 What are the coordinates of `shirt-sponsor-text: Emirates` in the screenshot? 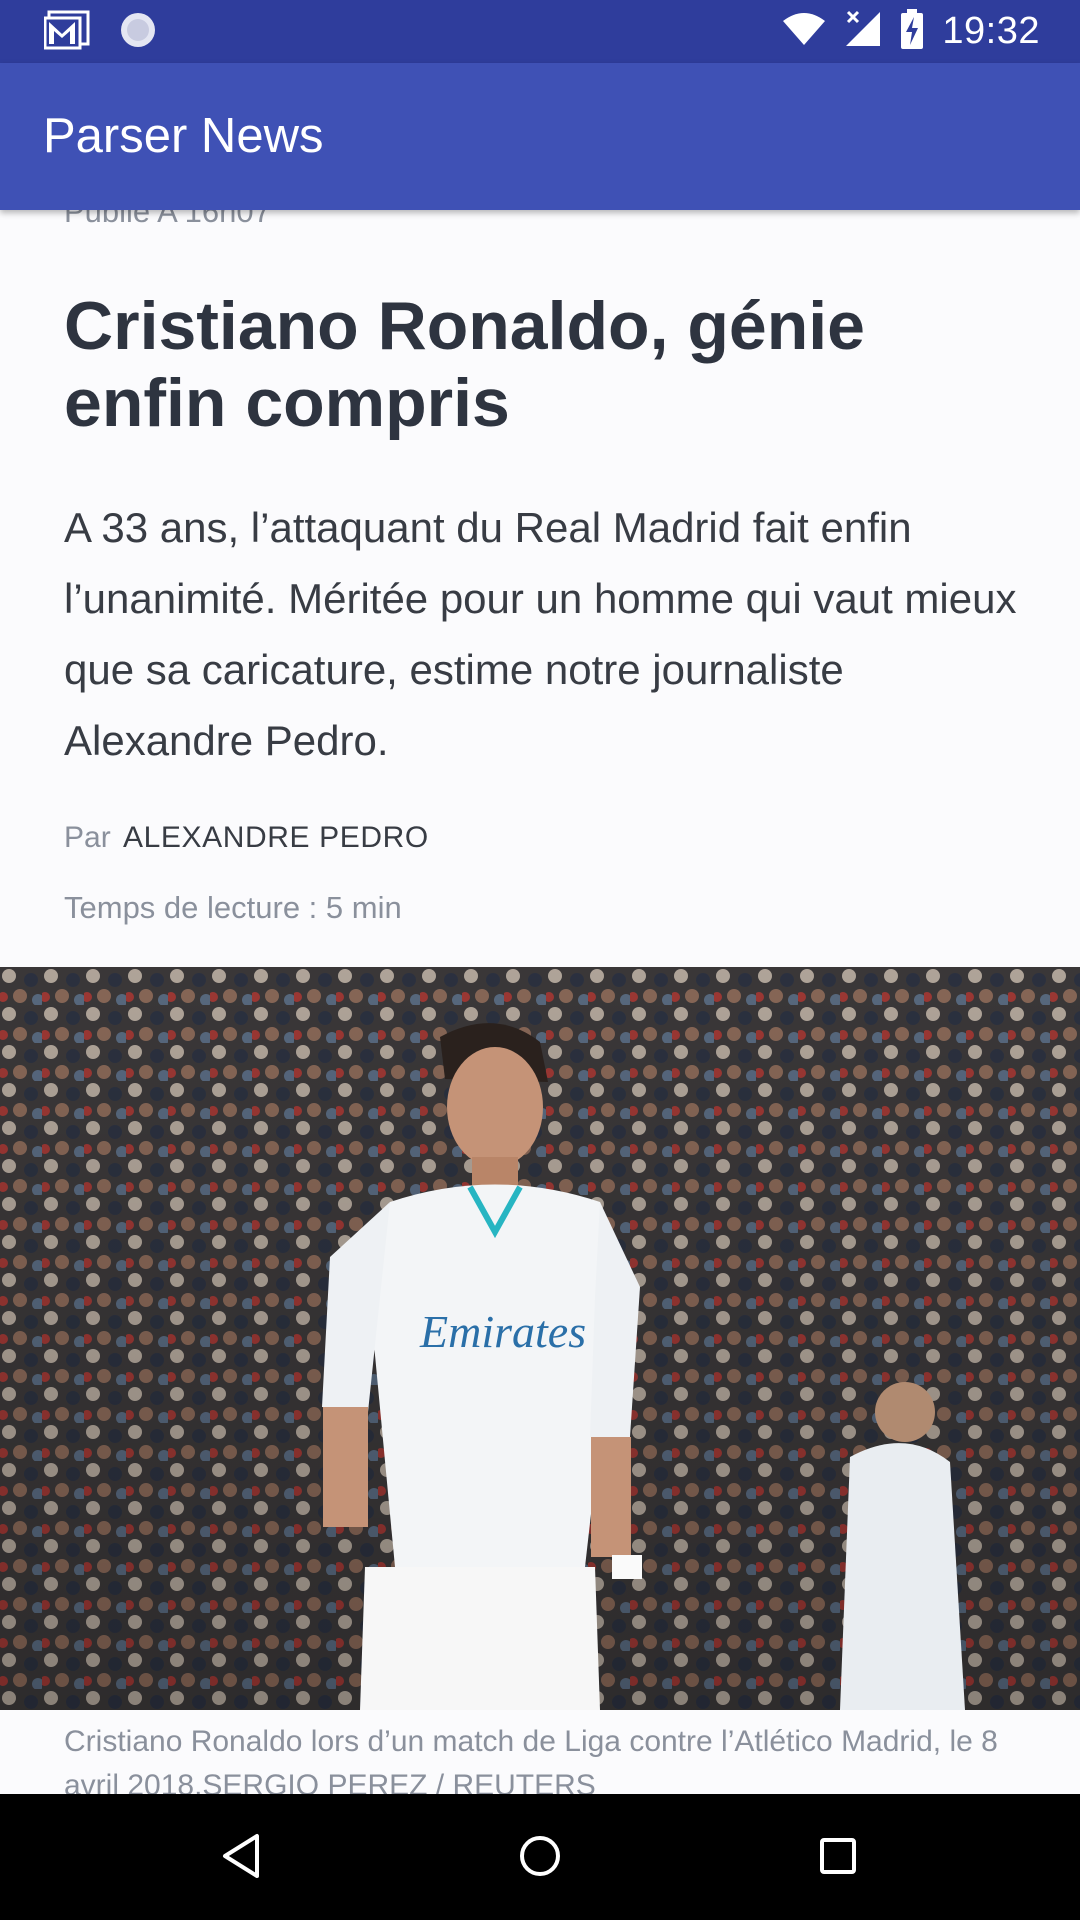 It's located at (502, 1331).